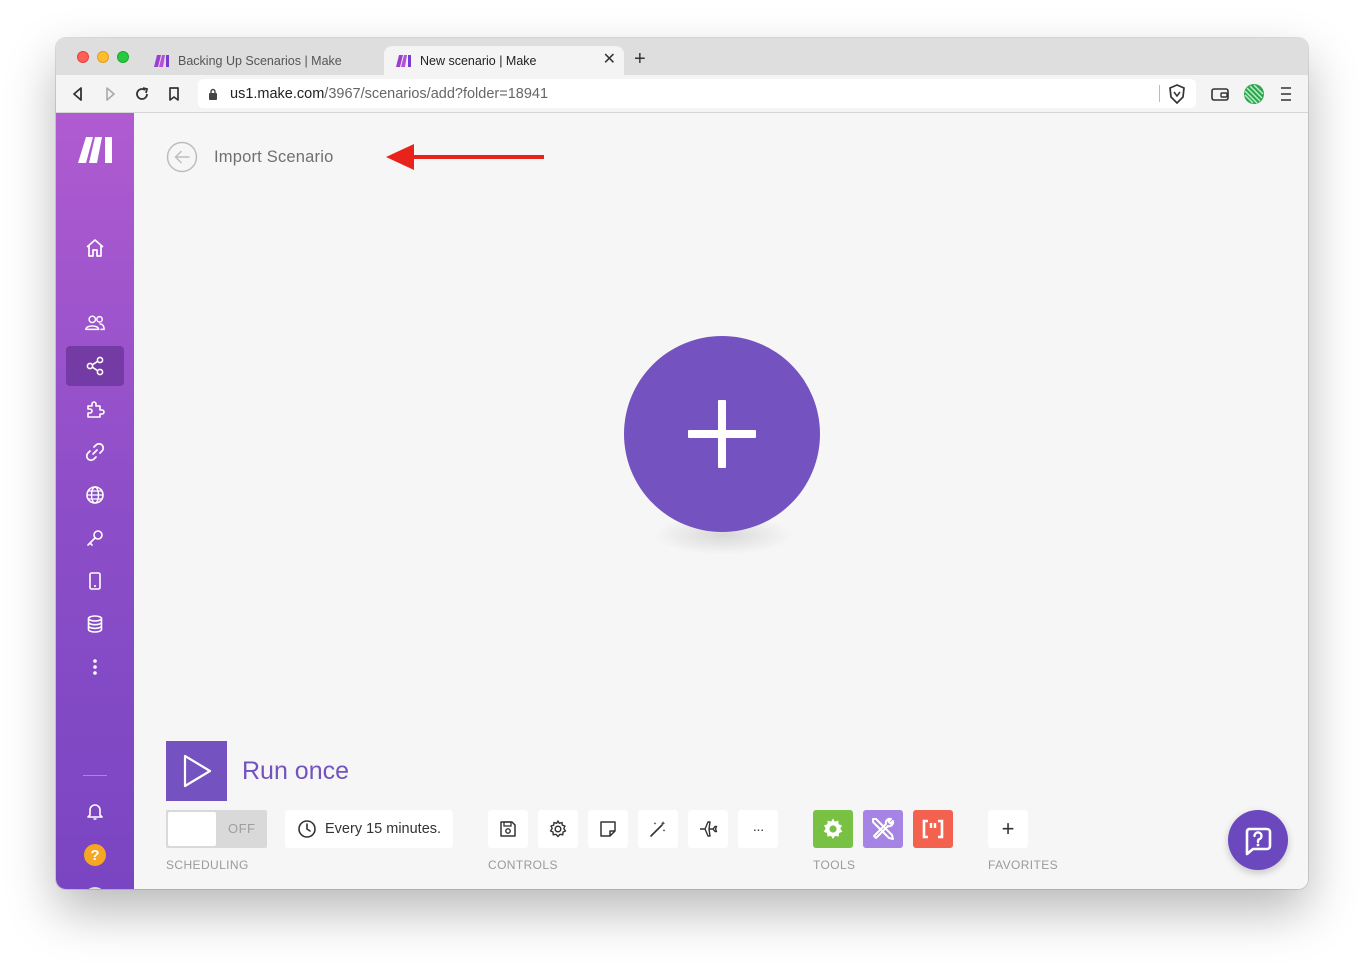  I want to click on wallet-icon, so click(1220, 94).